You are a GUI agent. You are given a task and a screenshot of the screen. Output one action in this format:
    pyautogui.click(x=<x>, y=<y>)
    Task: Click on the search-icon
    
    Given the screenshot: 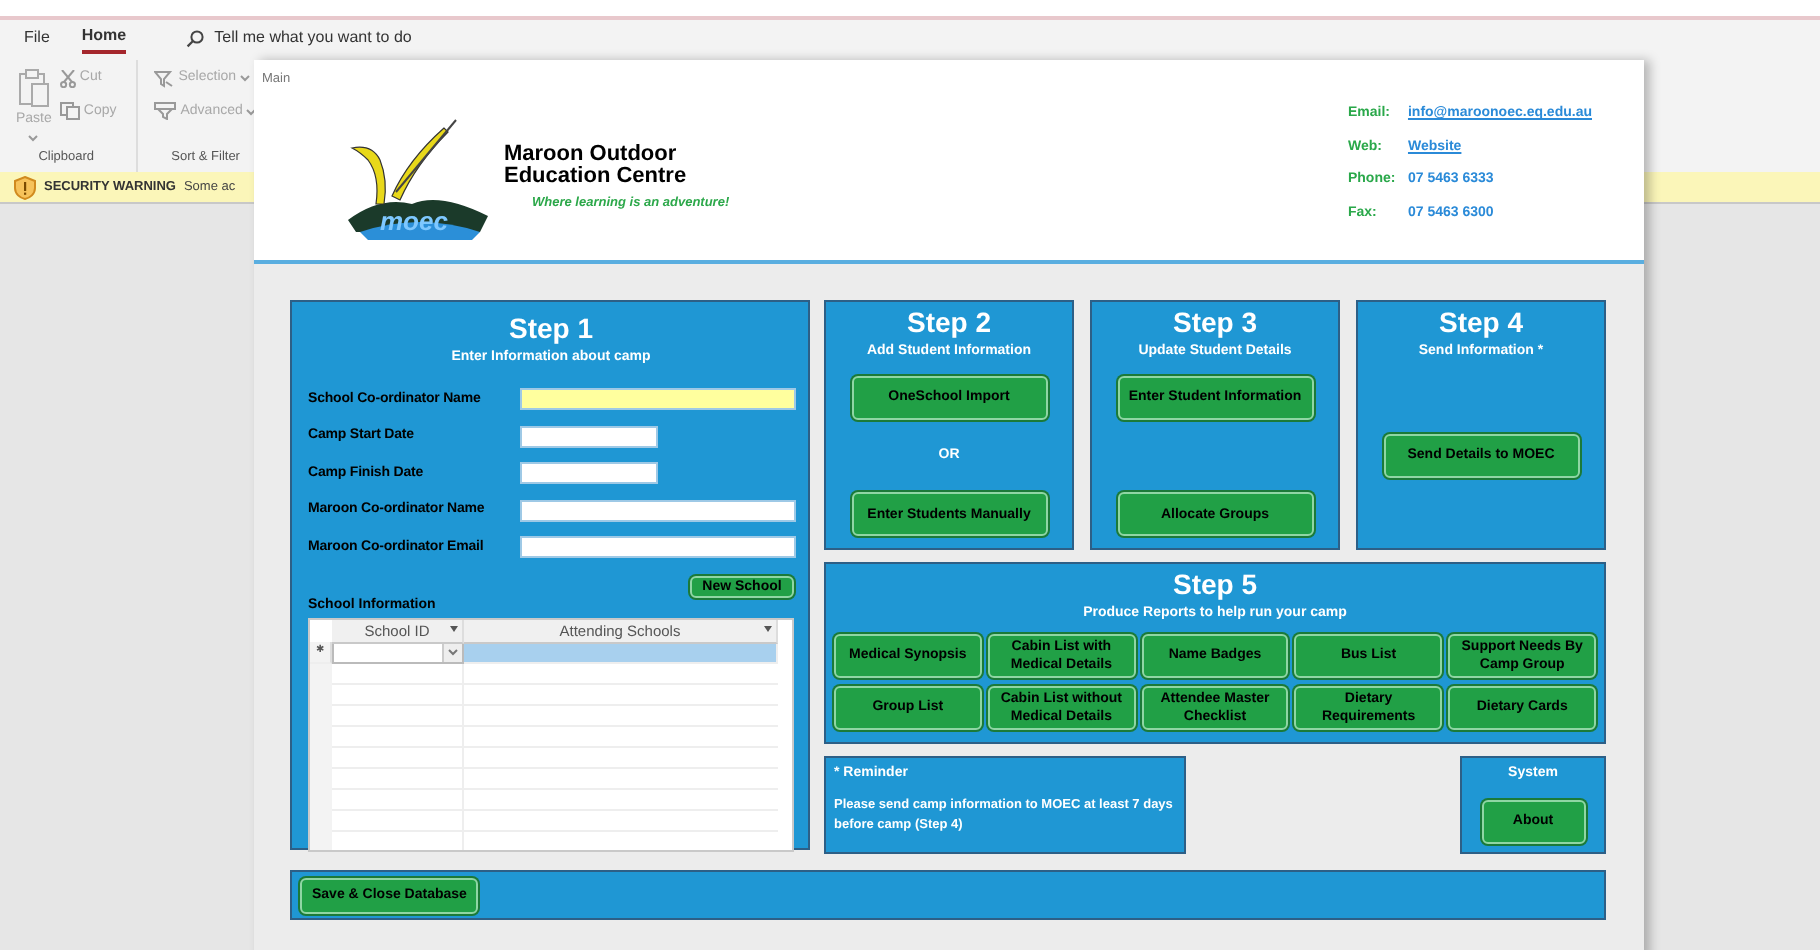 What is the action you would take?
    pyautogui.click(x=195, y=38)
    